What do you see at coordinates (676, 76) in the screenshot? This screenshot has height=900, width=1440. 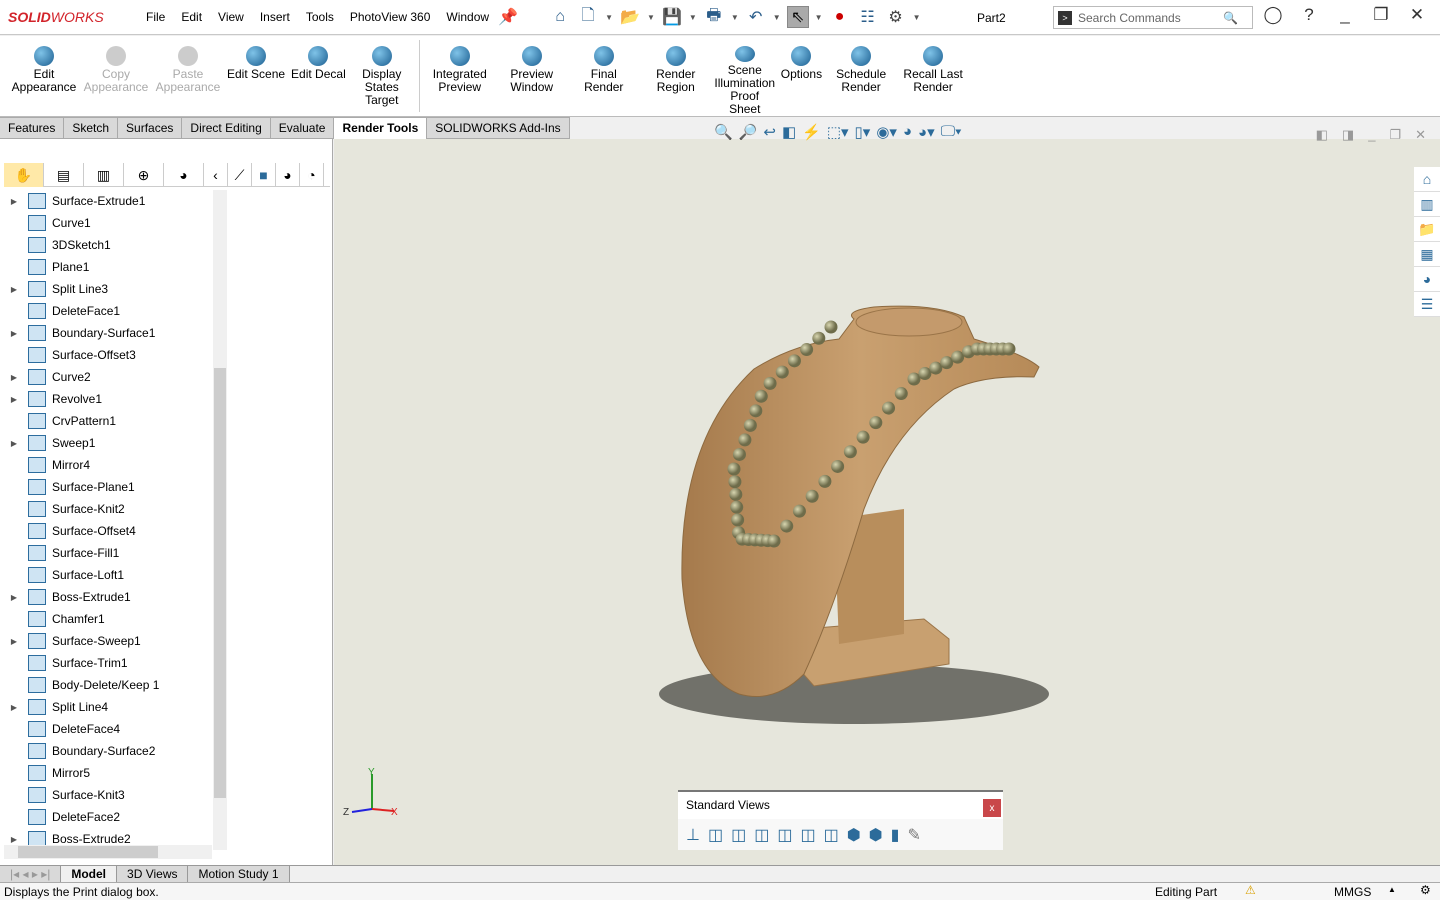 I see `ribbon-render-region-button: Render Region` at bounding box center [676, 76].